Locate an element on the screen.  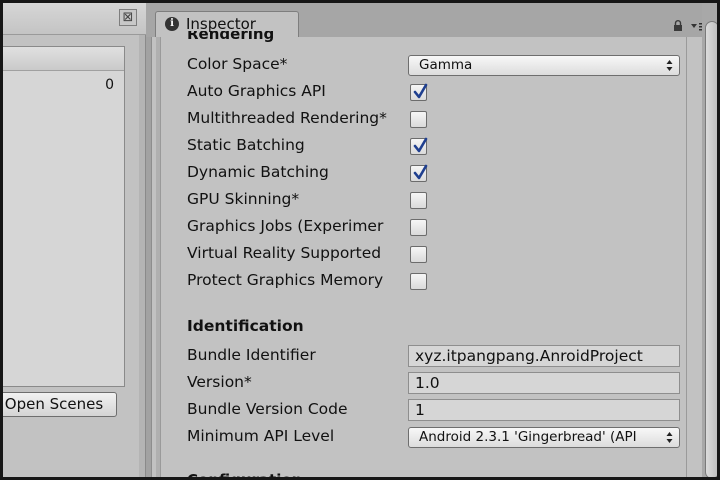
multithreaded-rendering-label: Multithreaded Rendering* is located at coordinates (287, 118).